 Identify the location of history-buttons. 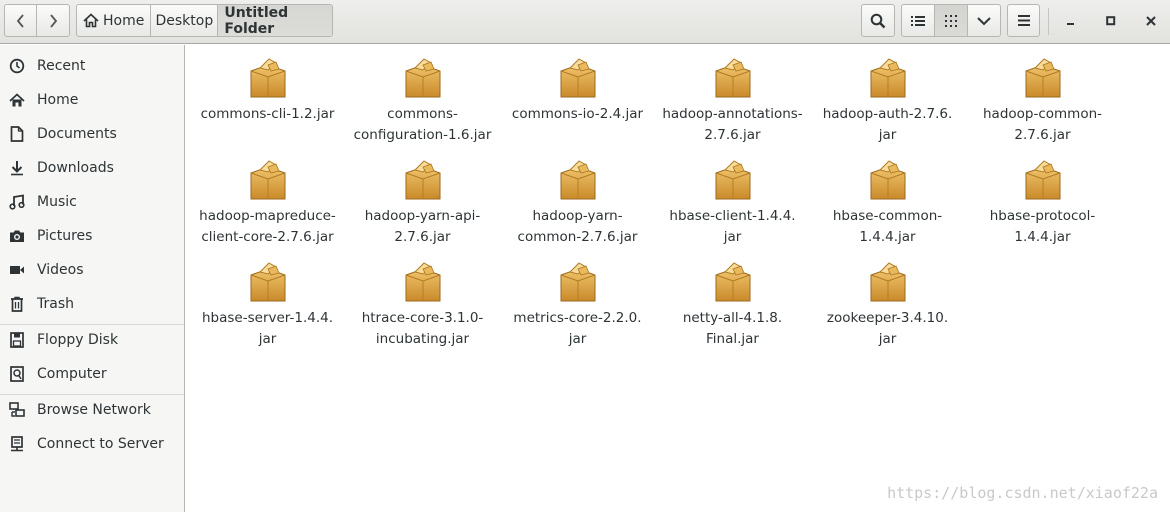
(37, 20).